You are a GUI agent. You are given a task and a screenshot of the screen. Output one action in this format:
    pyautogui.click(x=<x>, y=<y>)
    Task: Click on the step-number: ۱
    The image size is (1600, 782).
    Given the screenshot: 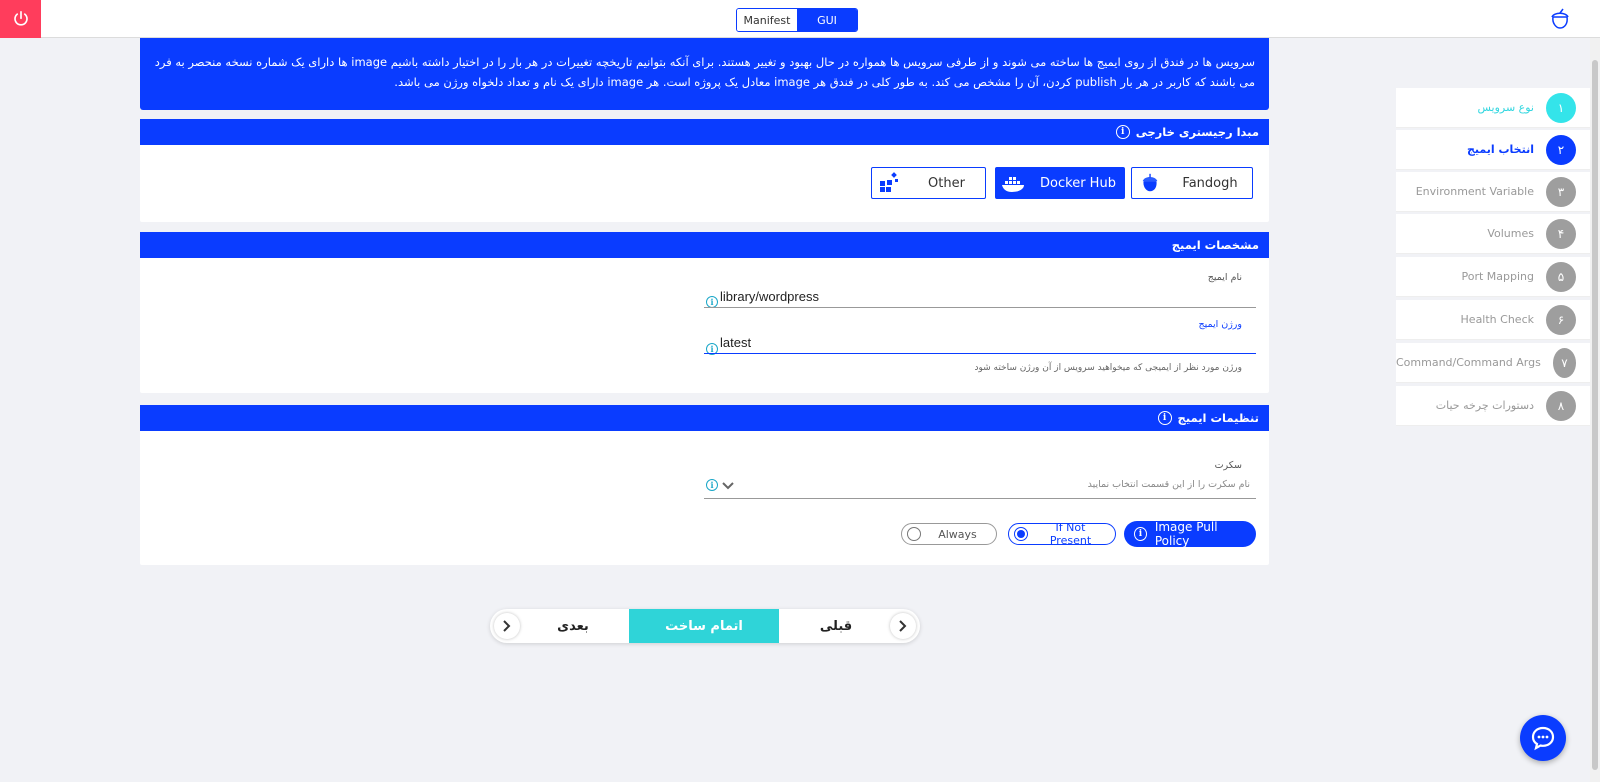 What is the action you would take?
    pyautogui.click(x=1561, y=107)
    